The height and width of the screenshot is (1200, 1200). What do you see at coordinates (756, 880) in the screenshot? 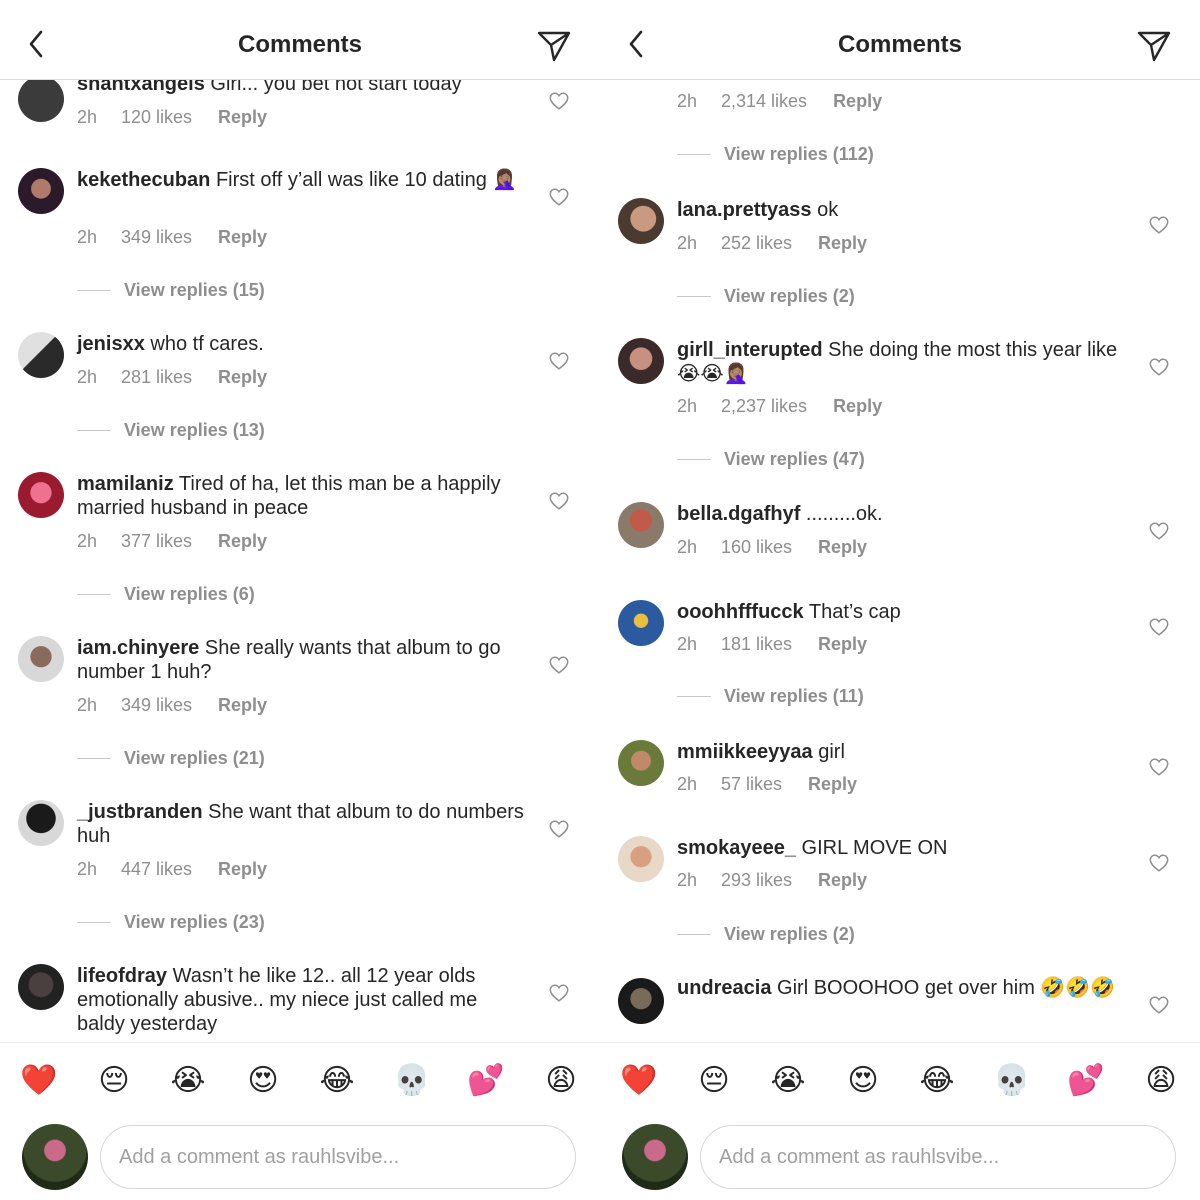
I see `comment-likes: 293 likes` at bounding box center [756, 880].